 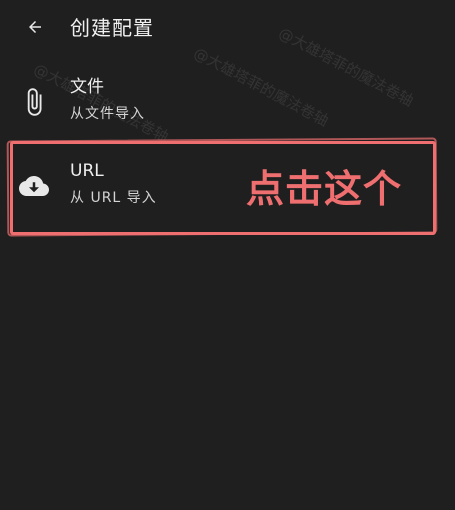 I want to click on item-title: 文件, so click(x=87, y=87).